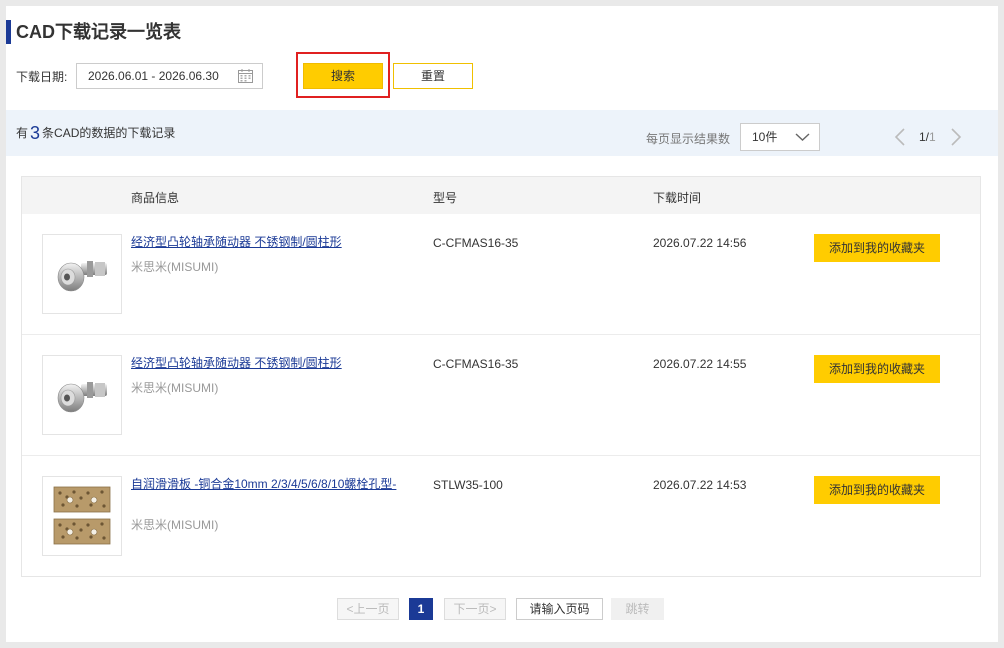  Describe the element at coordinates (475, 609) in the screenshot. I see `pager-next-button: 下一页>` at that location.